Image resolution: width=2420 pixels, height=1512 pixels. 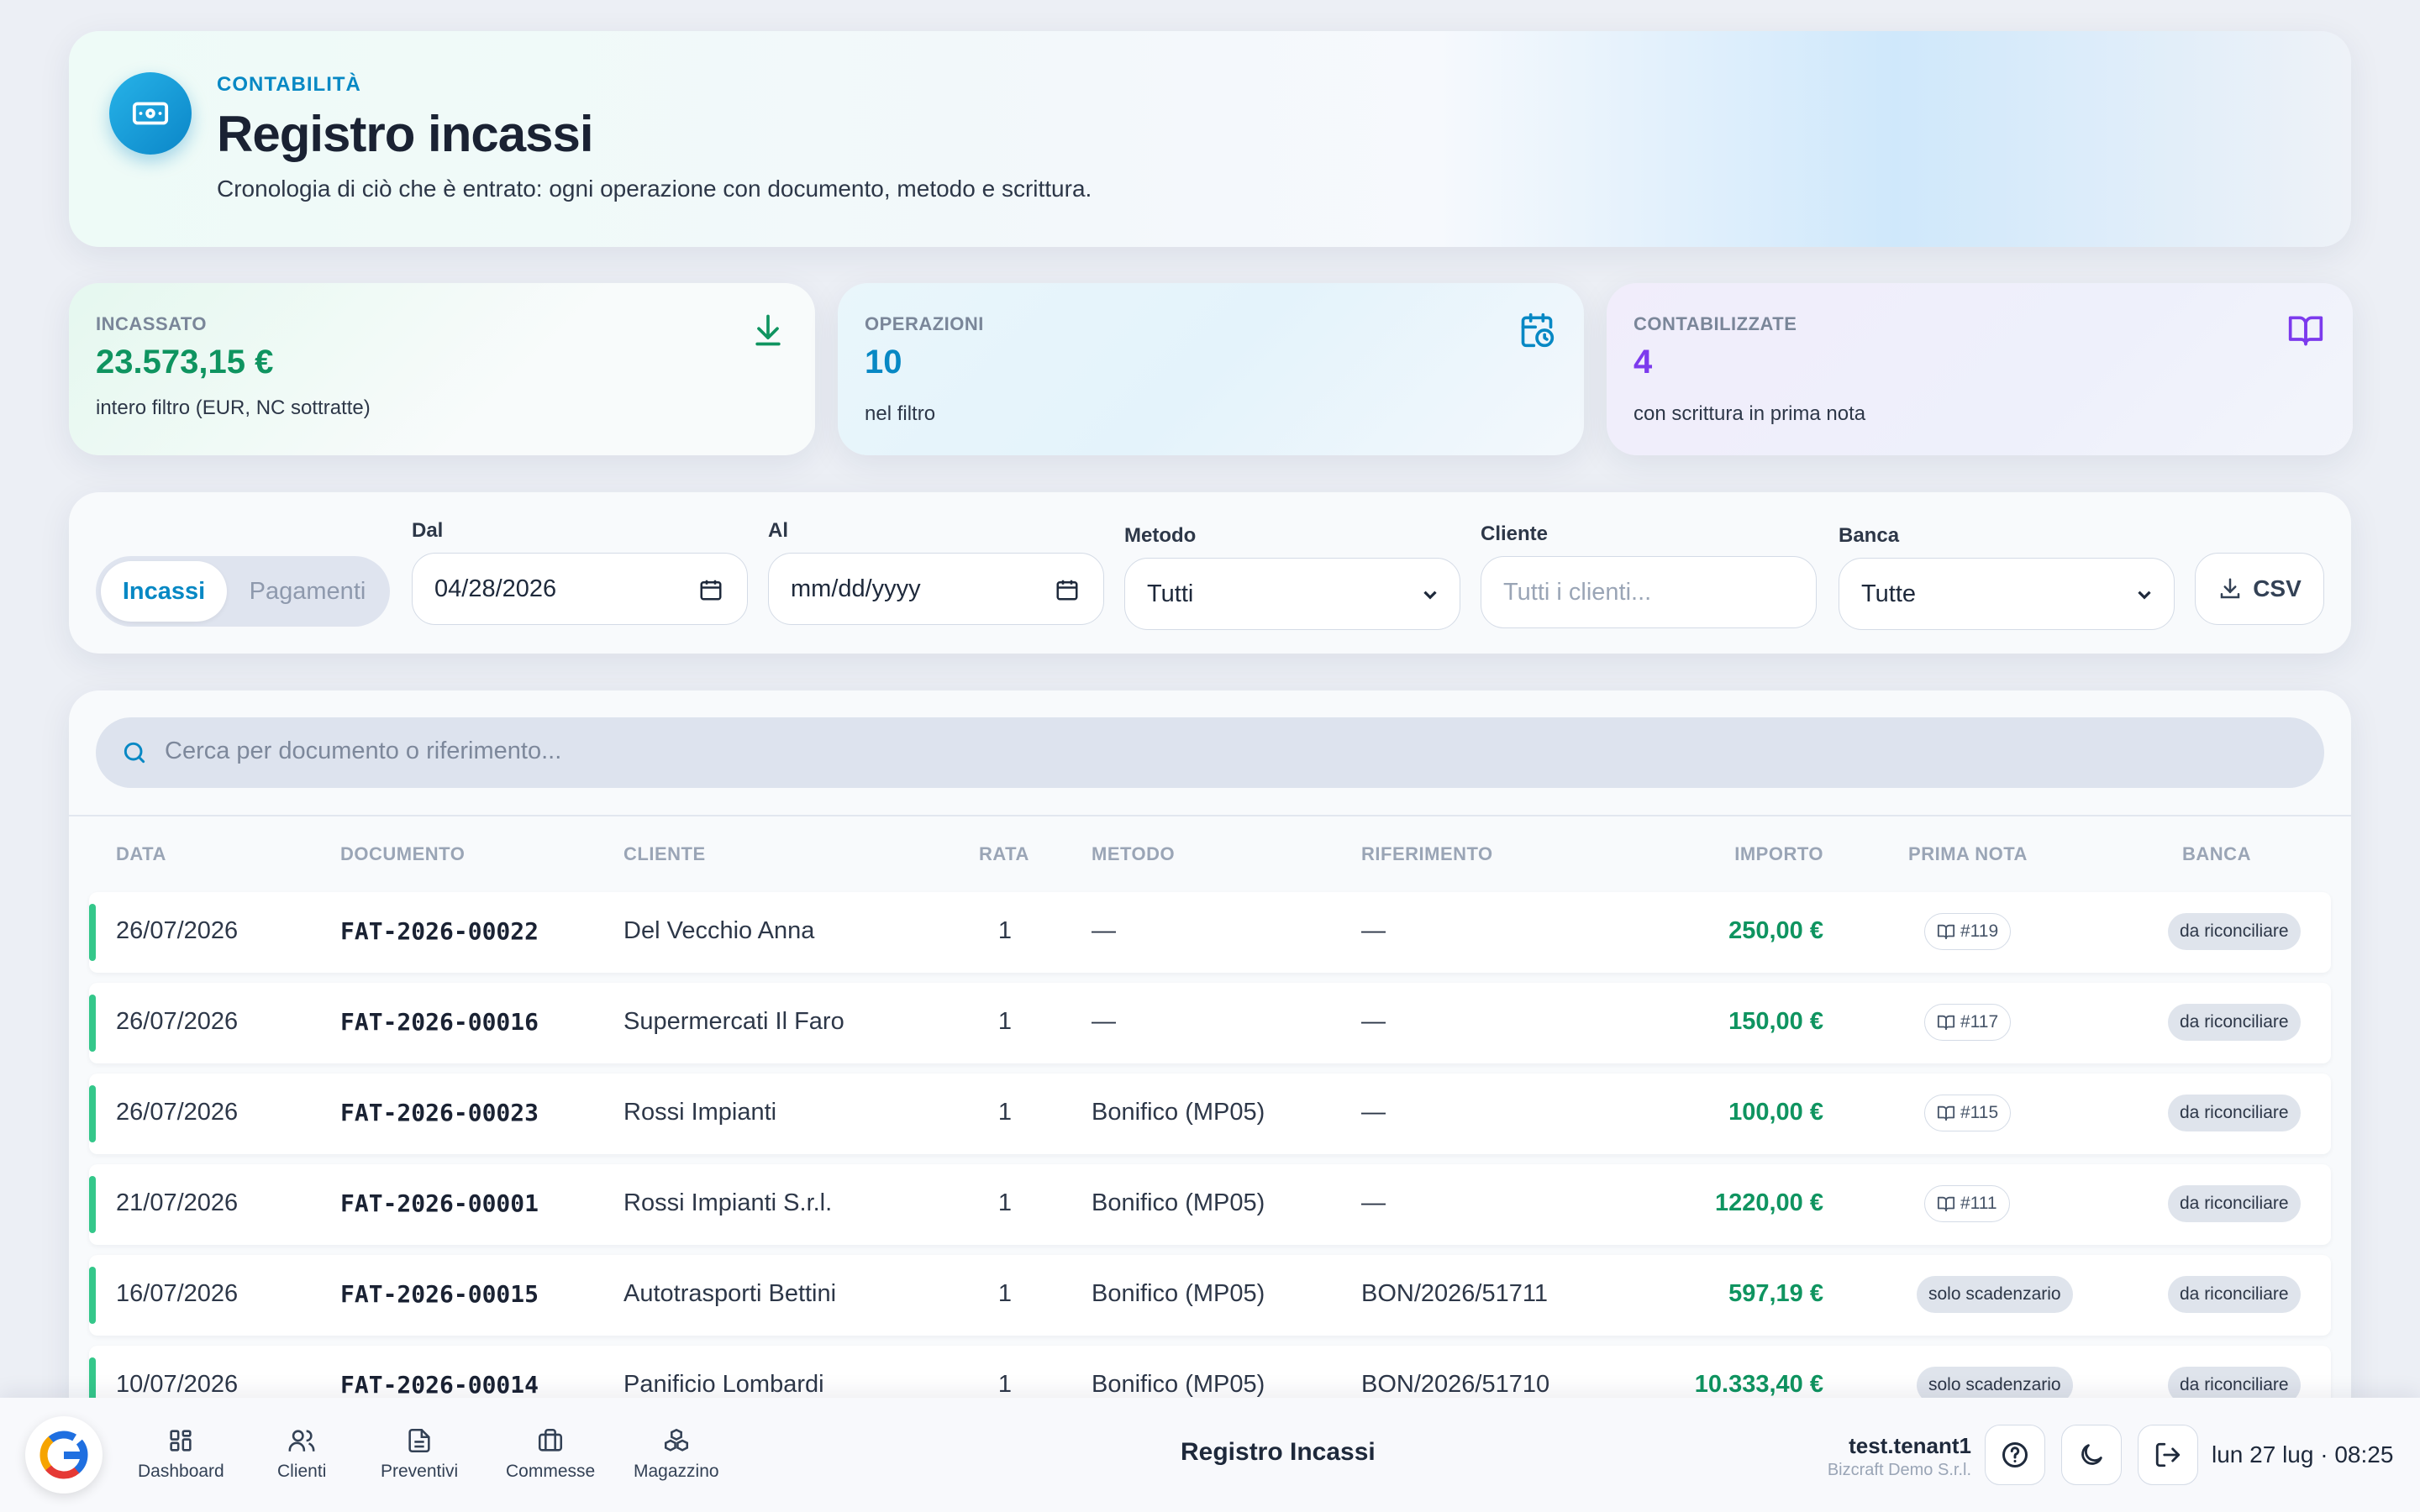 What do you see at coordinates (1869, 535) in the screenshot?
I see `bank-label: Banca` at bounding box center [1869, 535].